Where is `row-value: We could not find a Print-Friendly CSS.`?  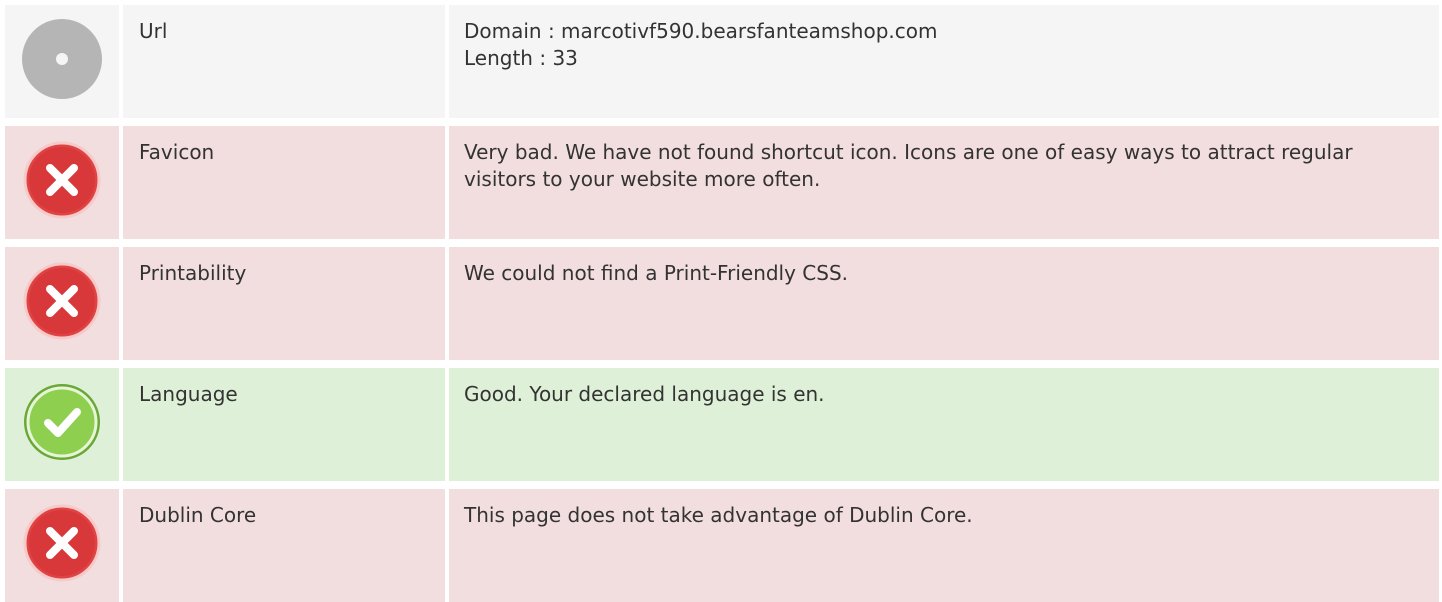 row-value: We could not find a Print-Friendly CSS. is located at coordinates (944, 303).